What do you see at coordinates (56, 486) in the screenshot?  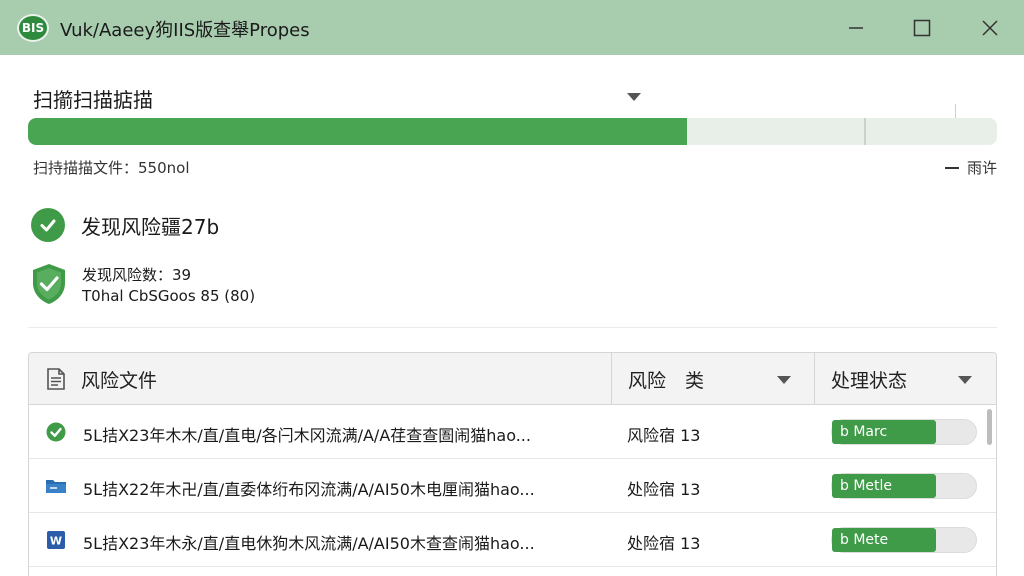 I see `folder-icon` at bounding box center [56, 486].